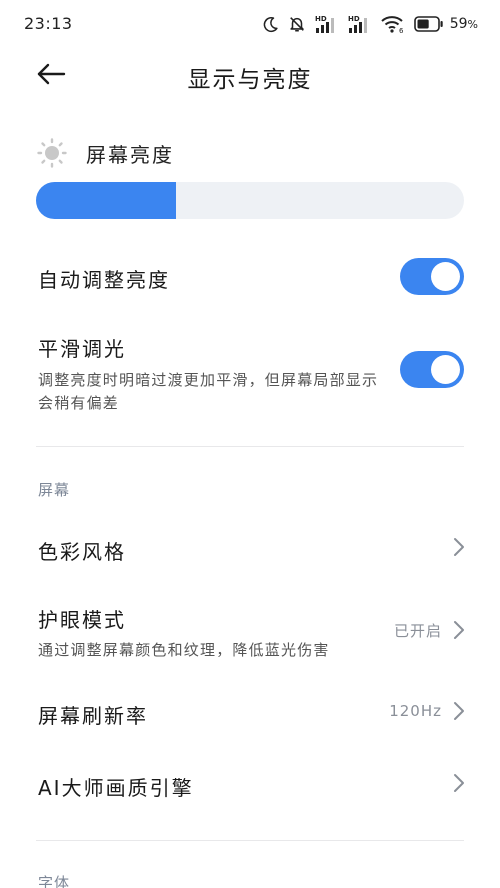  What do you see at coordinates (393, 24) in the screenshot?
I see `wifi-icon: 6` at bounding box center [393, 24].